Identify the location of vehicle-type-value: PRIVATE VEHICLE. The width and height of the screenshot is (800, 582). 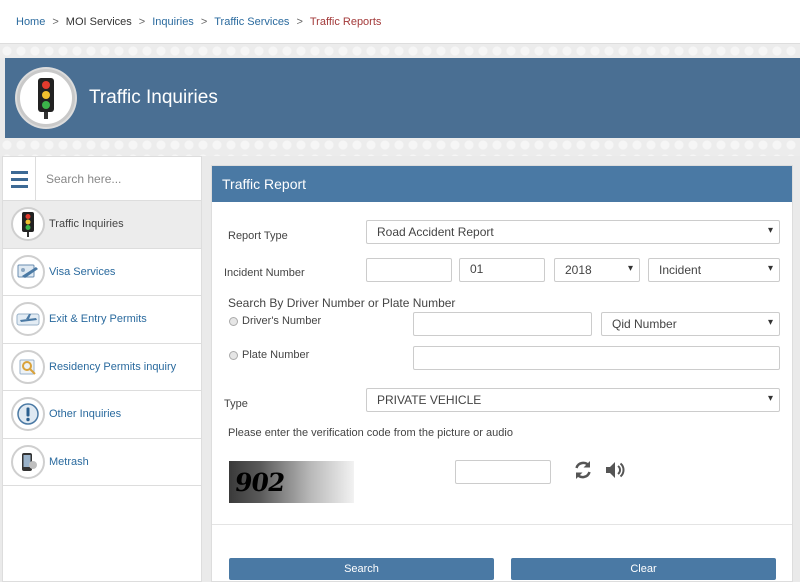
(429, 400).